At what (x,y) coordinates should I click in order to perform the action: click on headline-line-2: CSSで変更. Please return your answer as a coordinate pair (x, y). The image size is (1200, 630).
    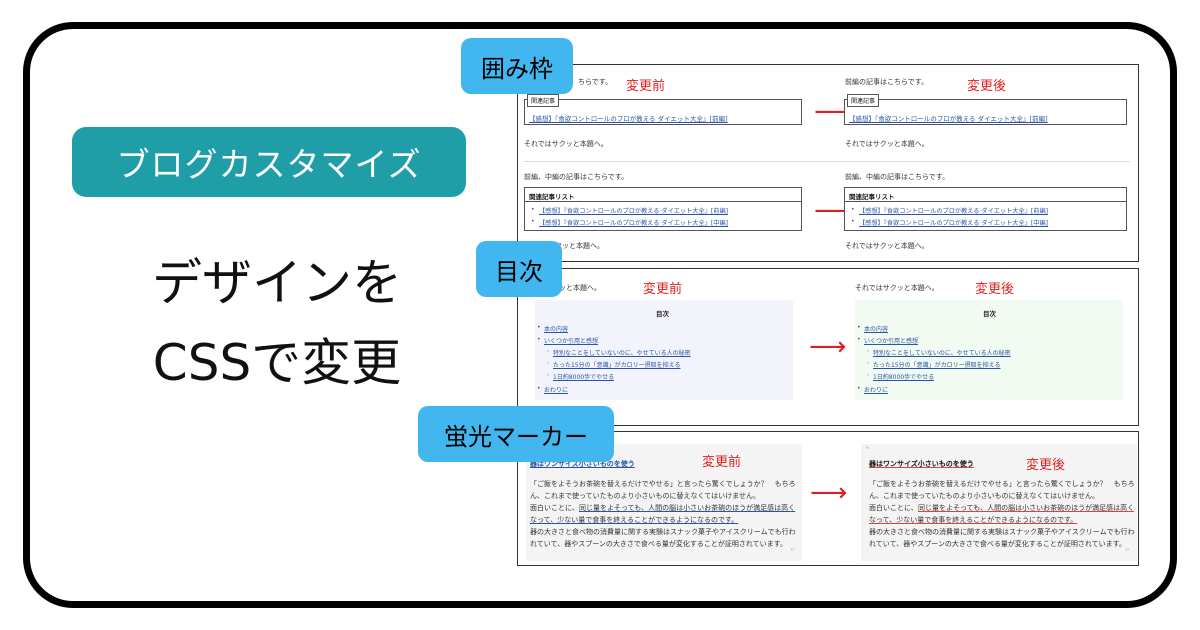
    Looking at the image, I should click on (277, 363).